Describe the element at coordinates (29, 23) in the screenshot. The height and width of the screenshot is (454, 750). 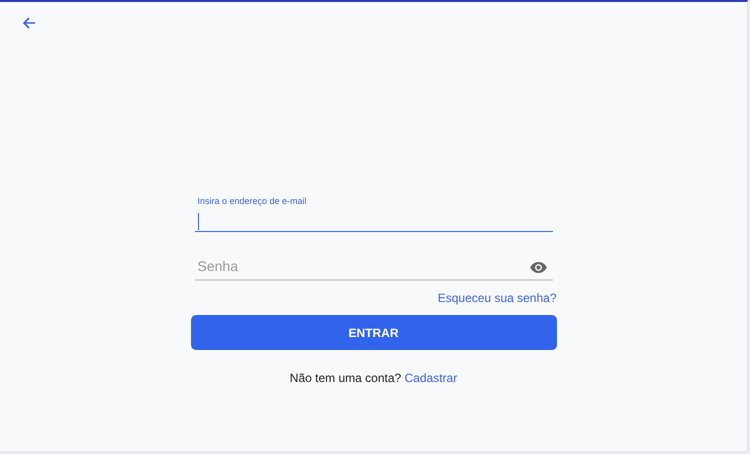
I see `back-arrow-icon` at that location.